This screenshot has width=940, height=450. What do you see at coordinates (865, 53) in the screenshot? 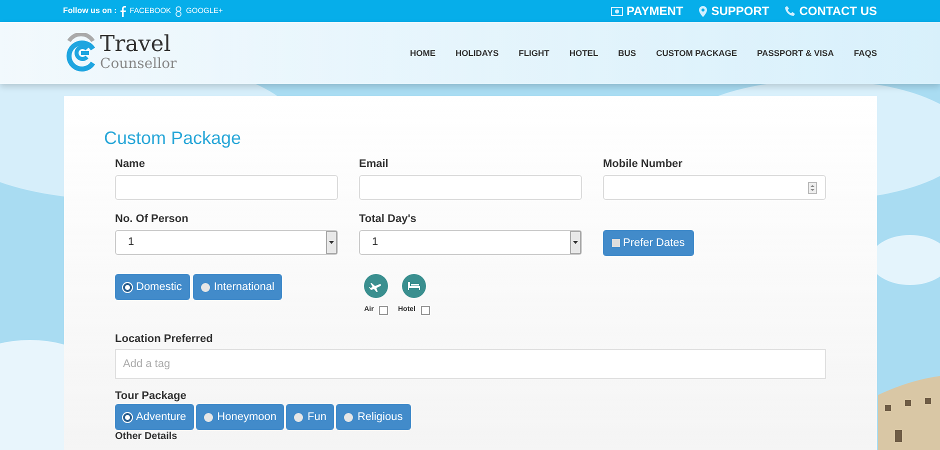
I see `nav-link: FAQS` at bounding box center [865, 53].